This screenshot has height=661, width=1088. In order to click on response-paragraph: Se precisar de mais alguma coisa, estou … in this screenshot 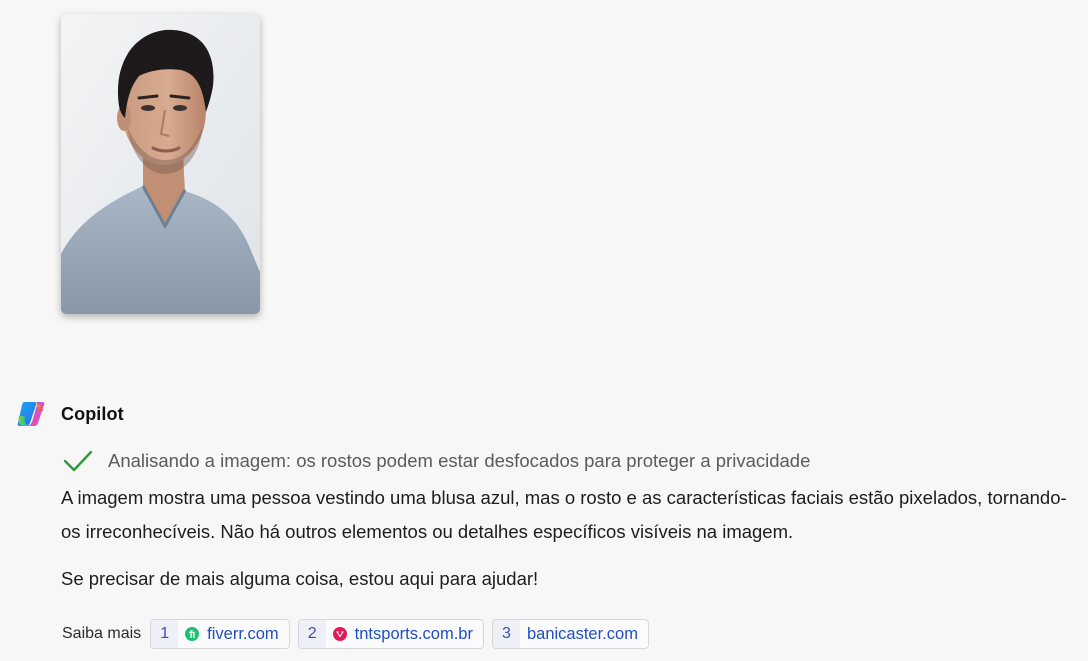, I will do `click(300, 578)`.